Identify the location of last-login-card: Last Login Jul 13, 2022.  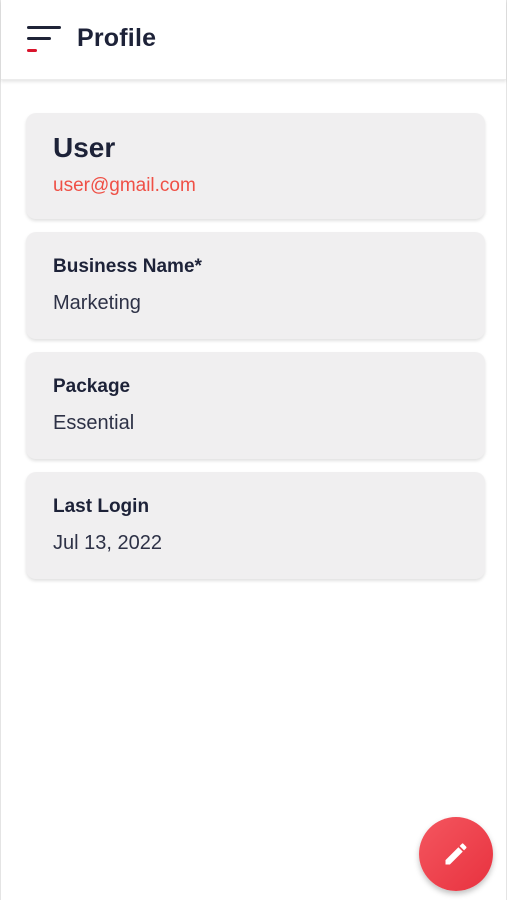
(255, 525).